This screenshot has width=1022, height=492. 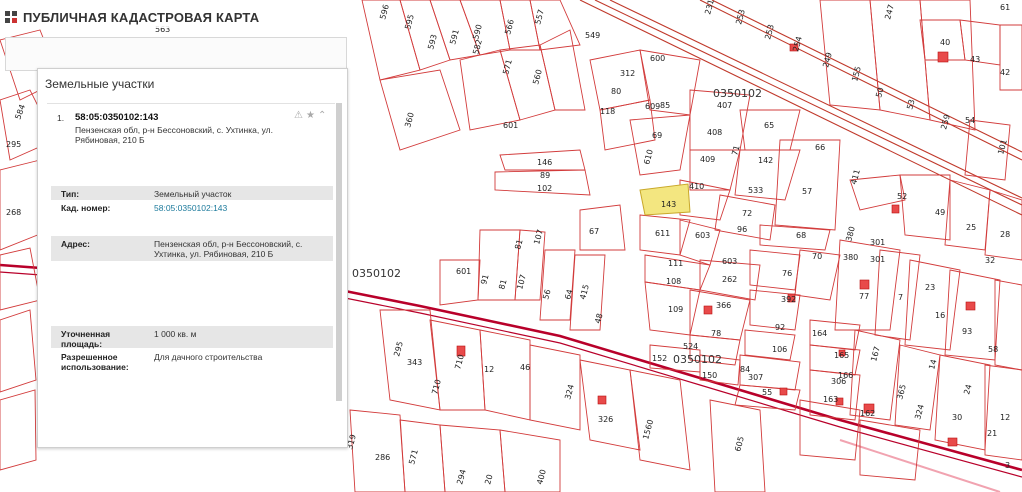 I want to click on svg-text: 142, so click(x=765, y=160).